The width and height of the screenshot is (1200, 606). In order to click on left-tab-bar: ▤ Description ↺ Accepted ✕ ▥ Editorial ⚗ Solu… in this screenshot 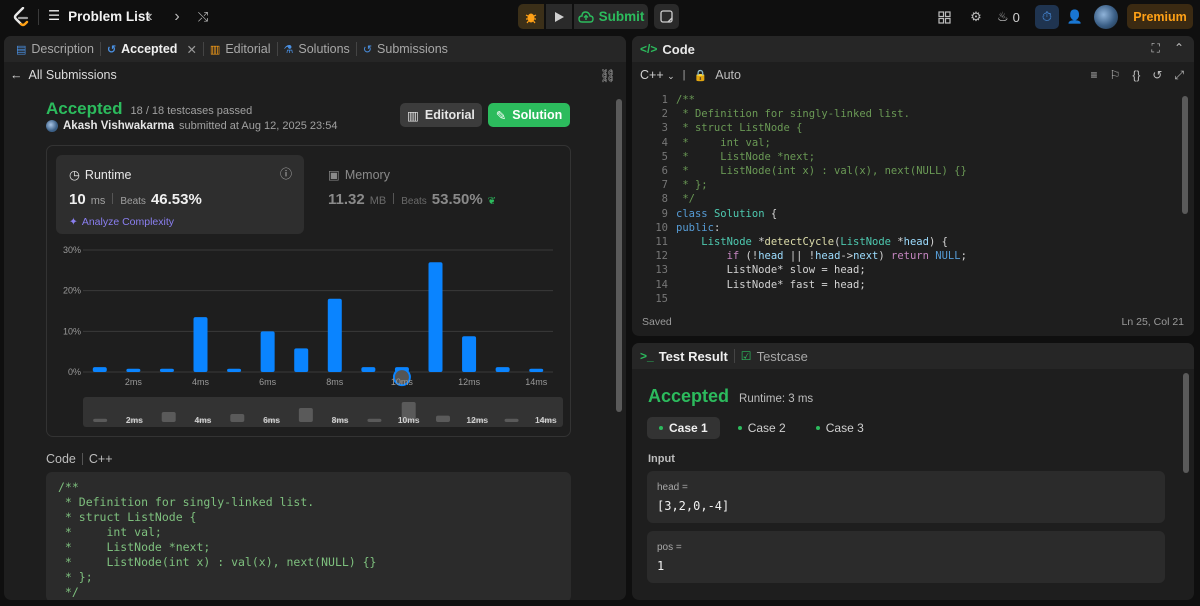, I will do `click(315, 49)`.